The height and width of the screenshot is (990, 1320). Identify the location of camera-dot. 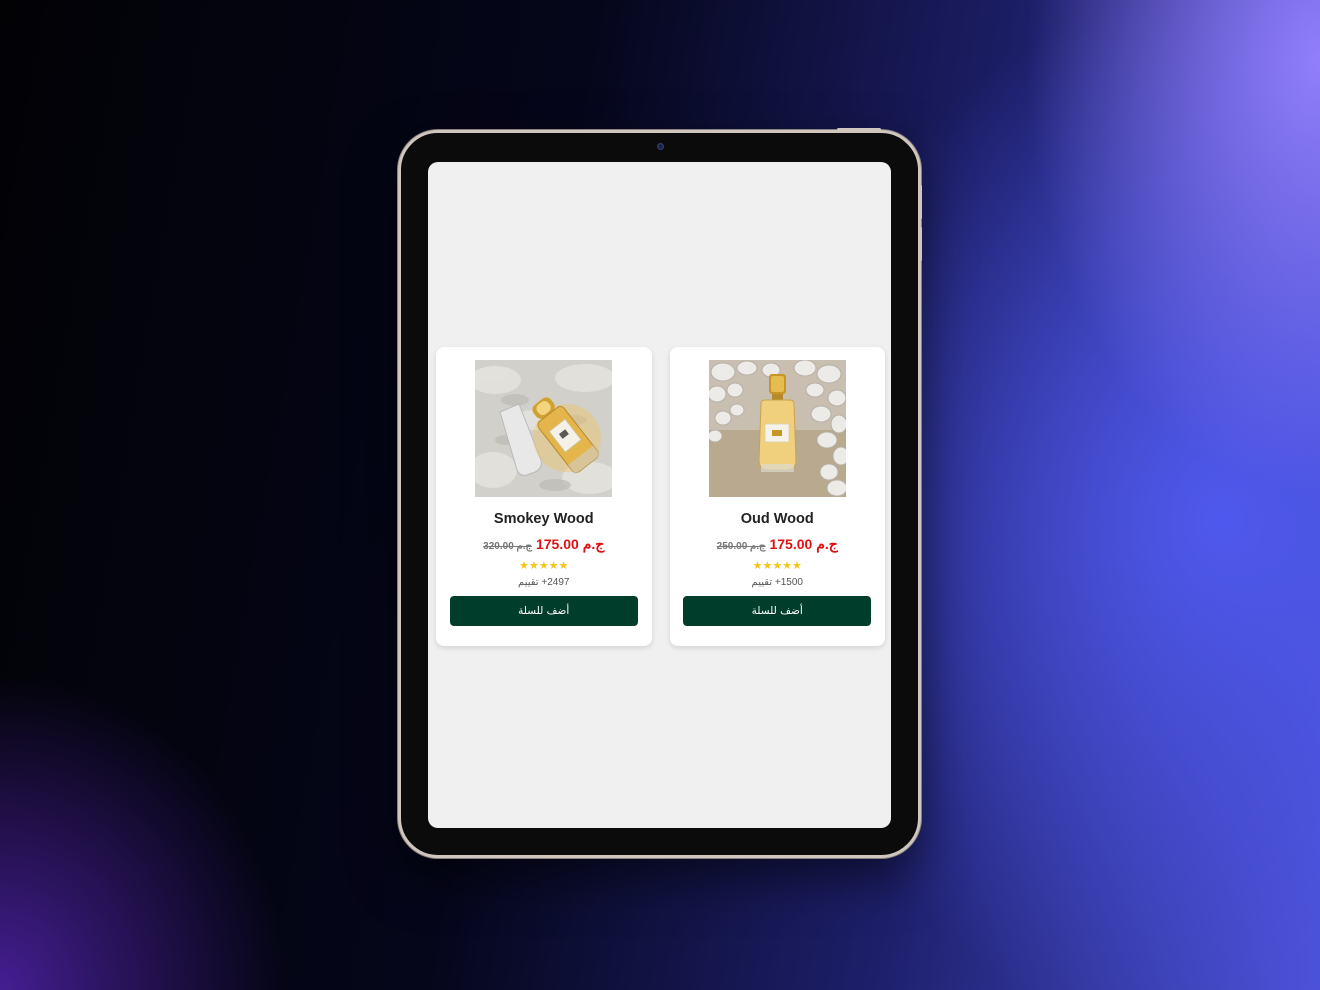
(660, 146).